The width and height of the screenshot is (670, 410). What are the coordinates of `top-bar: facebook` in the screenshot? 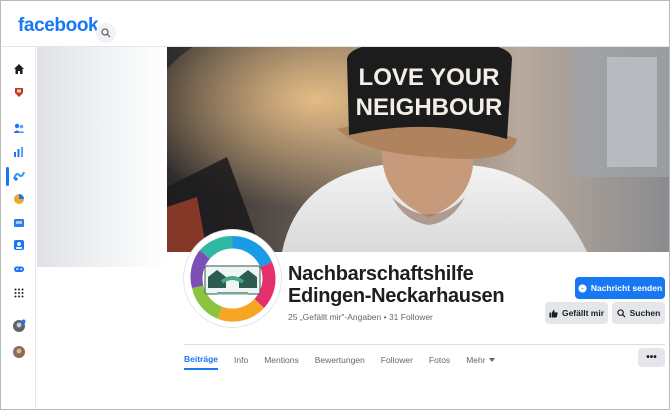 It's located at (335, 24).